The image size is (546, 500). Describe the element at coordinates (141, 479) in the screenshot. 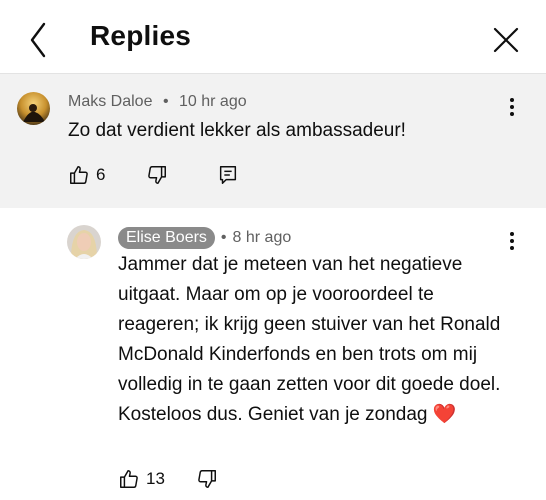

I see `like-button: 13` at that location.